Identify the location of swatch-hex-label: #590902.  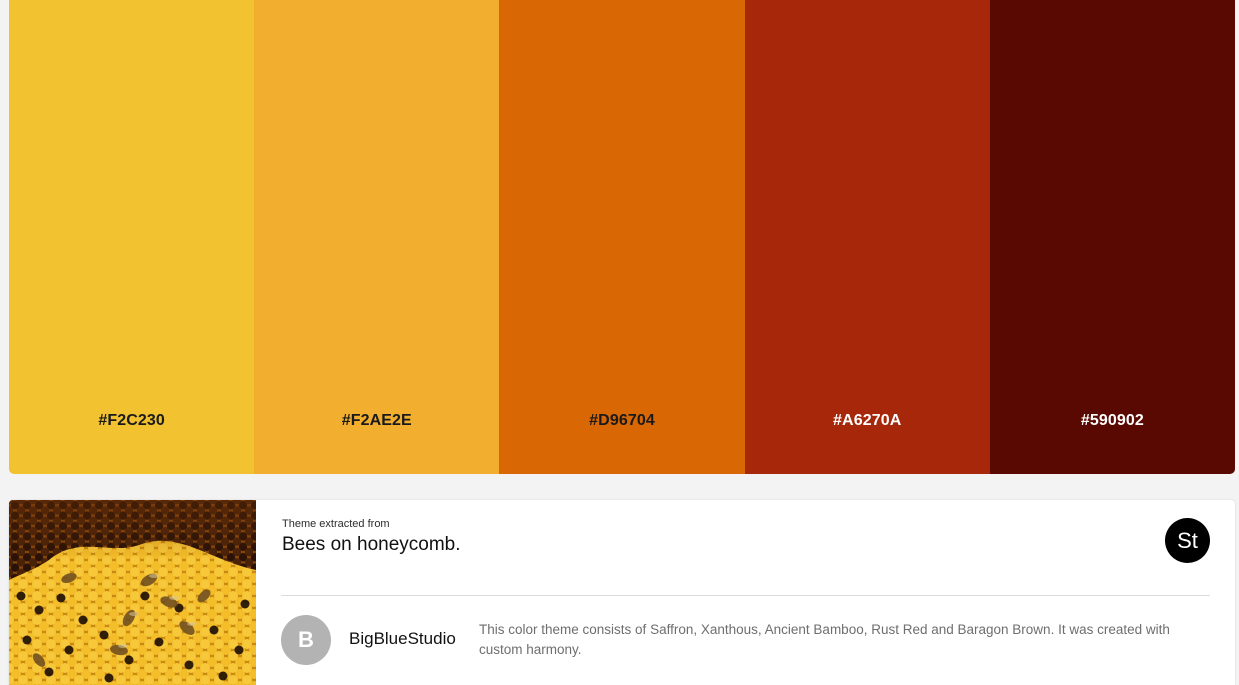
(1112, 420).